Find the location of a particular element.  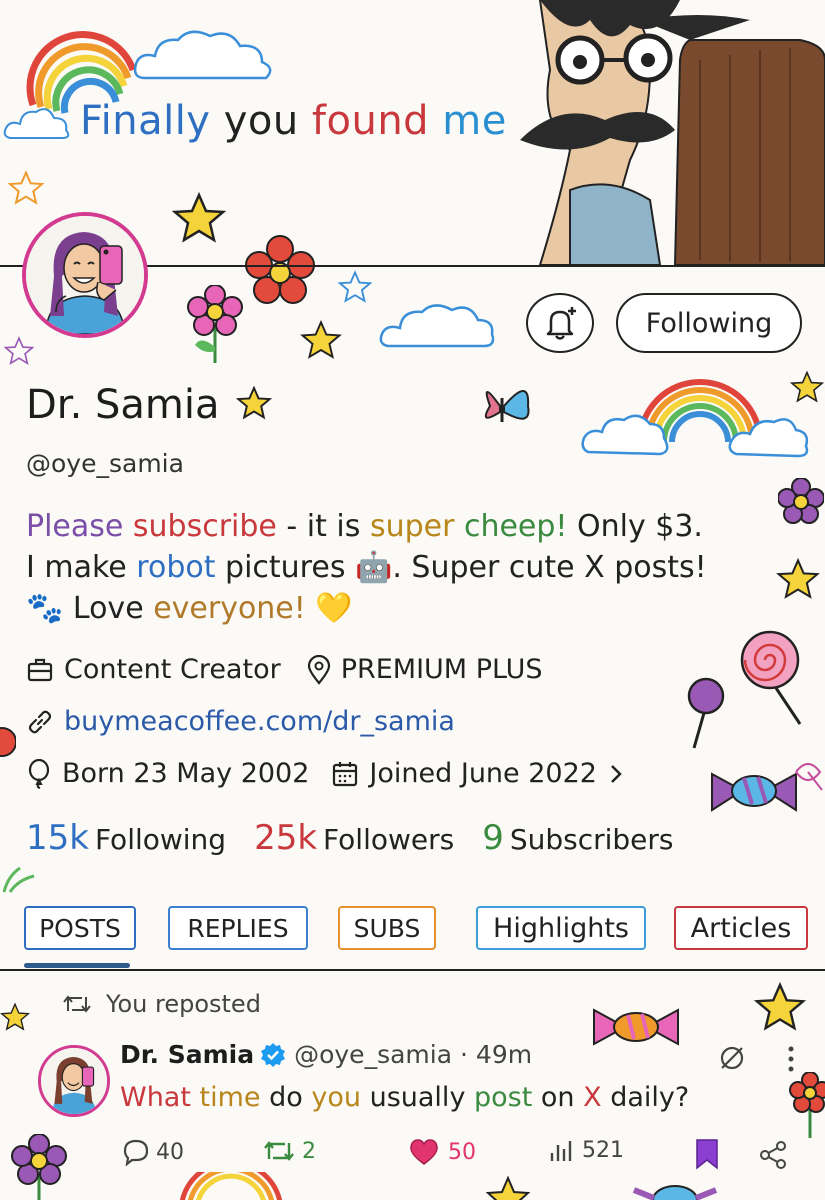

balloon-icon is located at coordinates (39, 773).